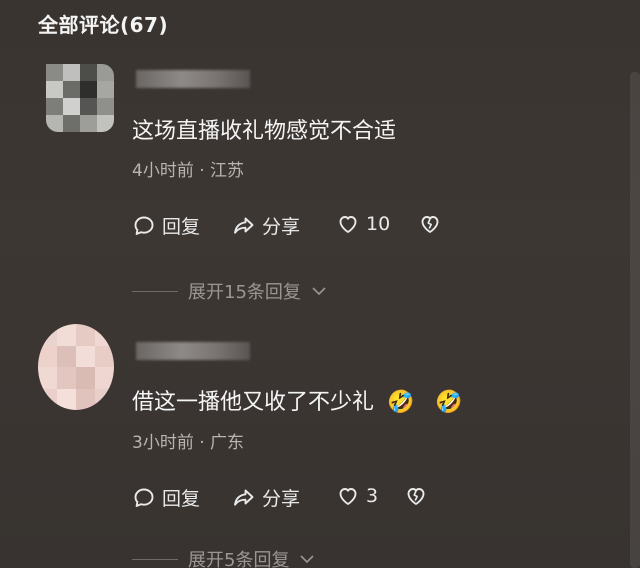  I want to click on like-button: 3, so click(357, 496).